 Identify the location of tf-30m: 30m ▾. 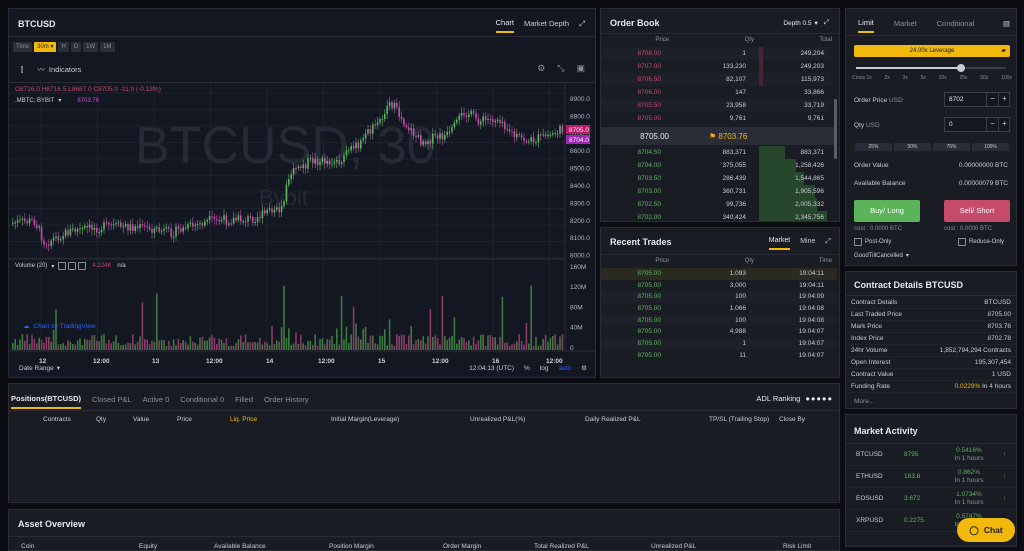
(45, 47).